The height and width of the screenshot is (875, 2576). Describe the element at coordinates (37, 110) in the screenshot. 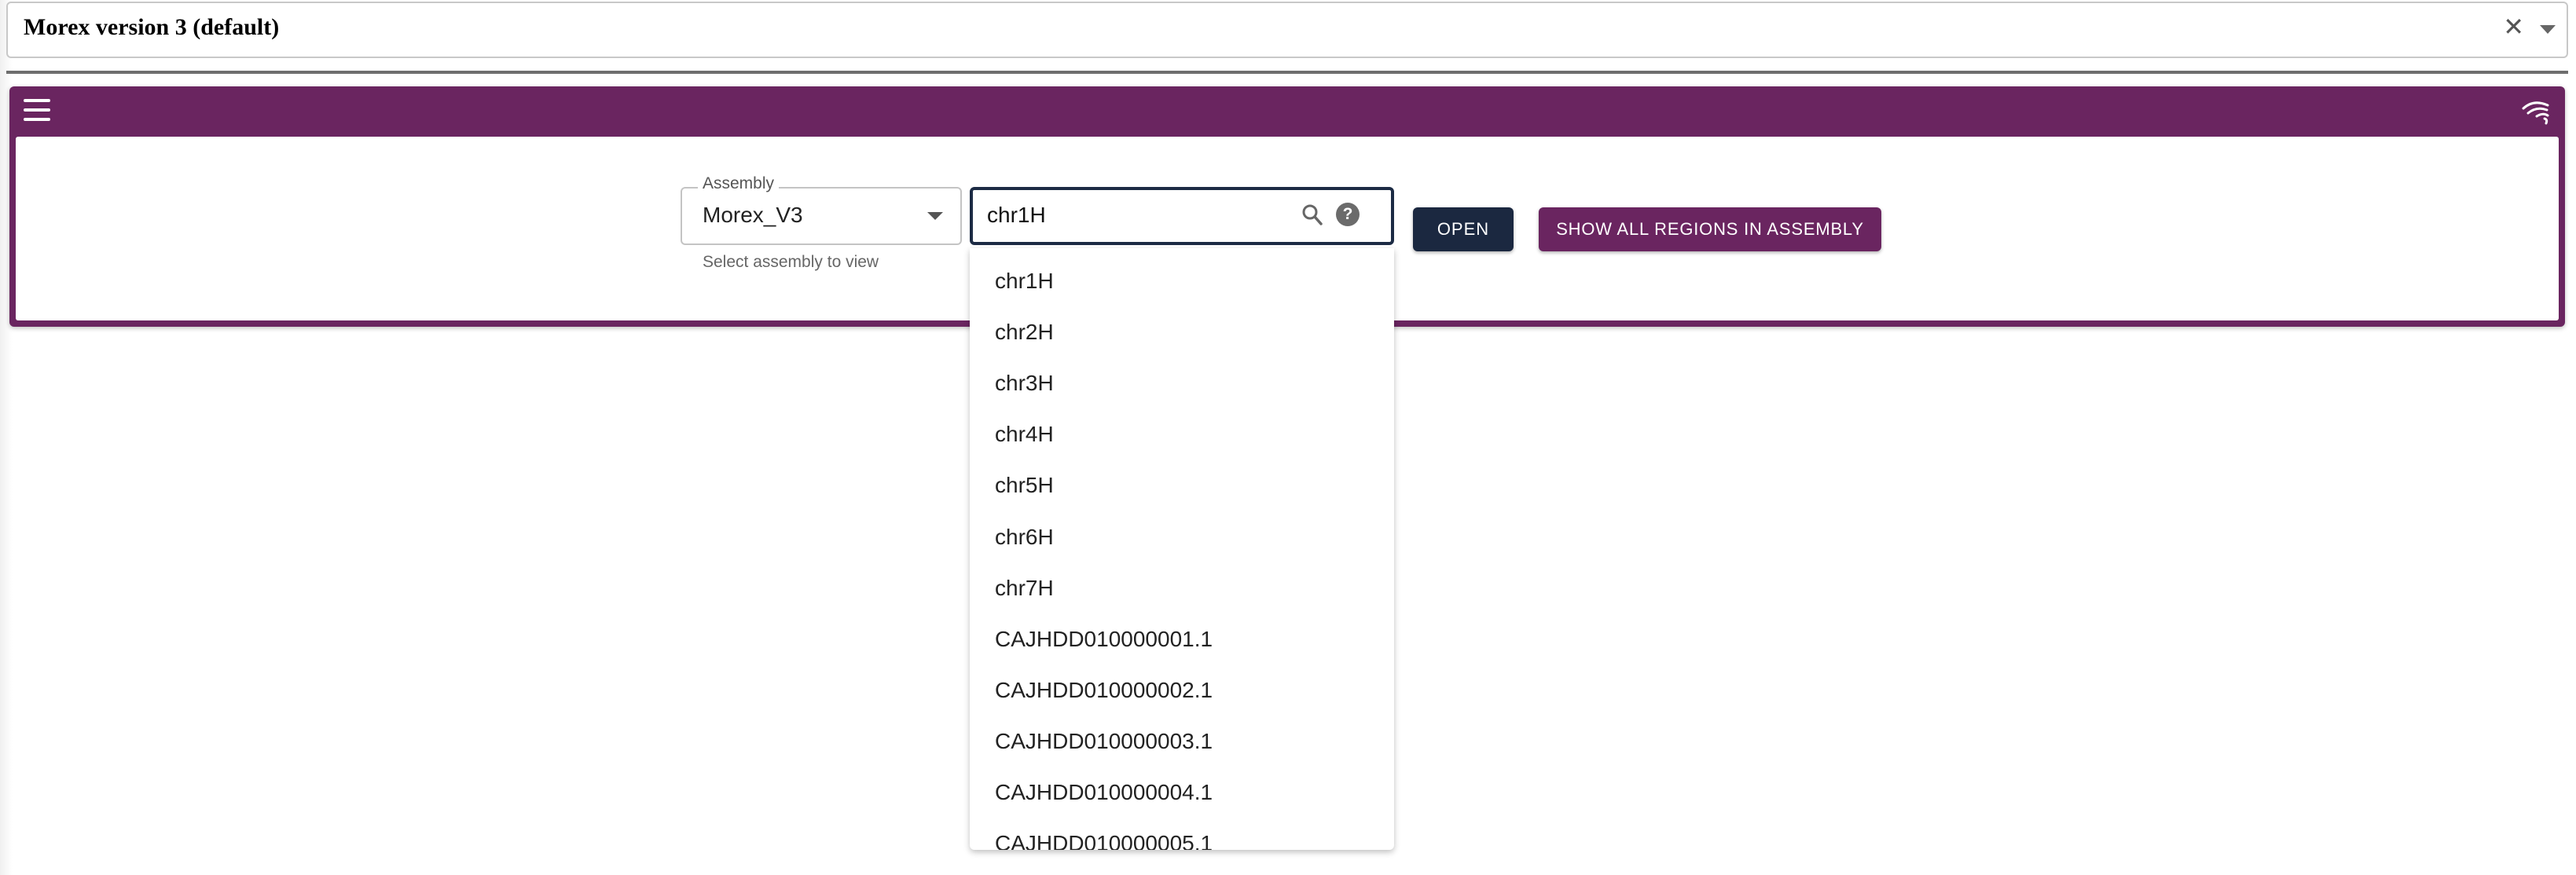

I see `hamburger-menu-icon` at that location.